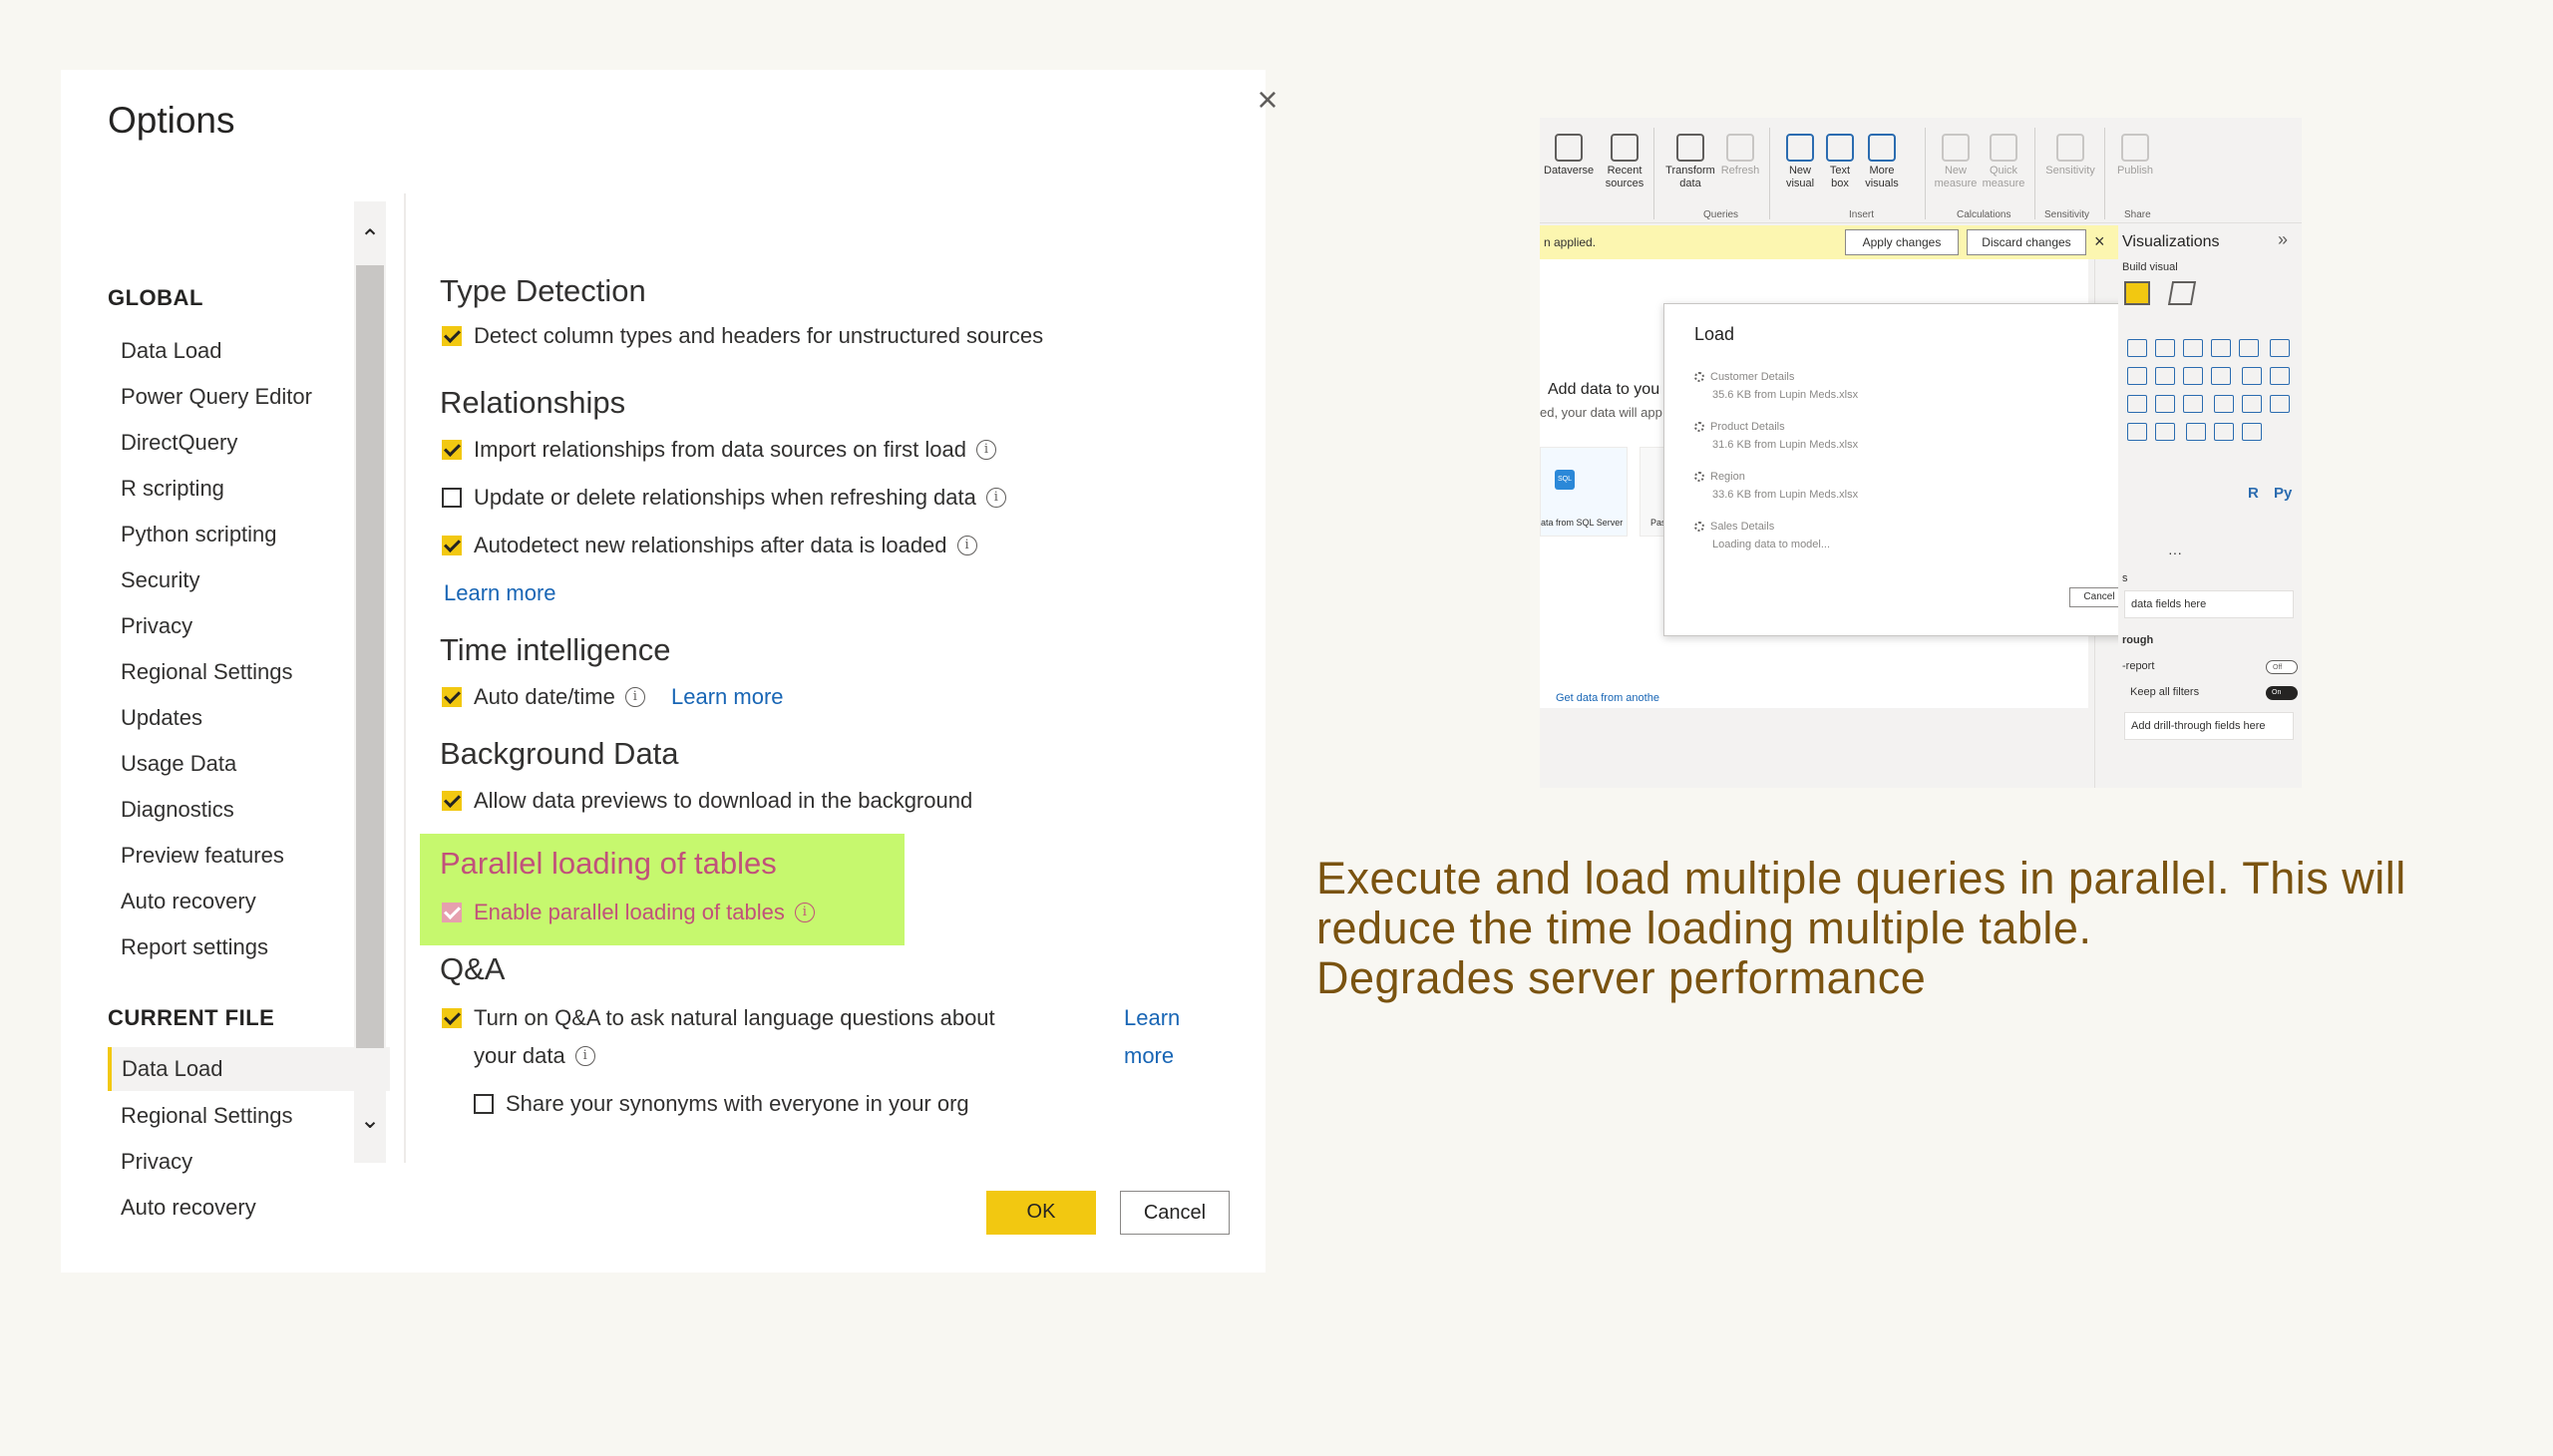  I want to click on sql-server-card: SQL ata from SQL Server, so click(1584, 492).